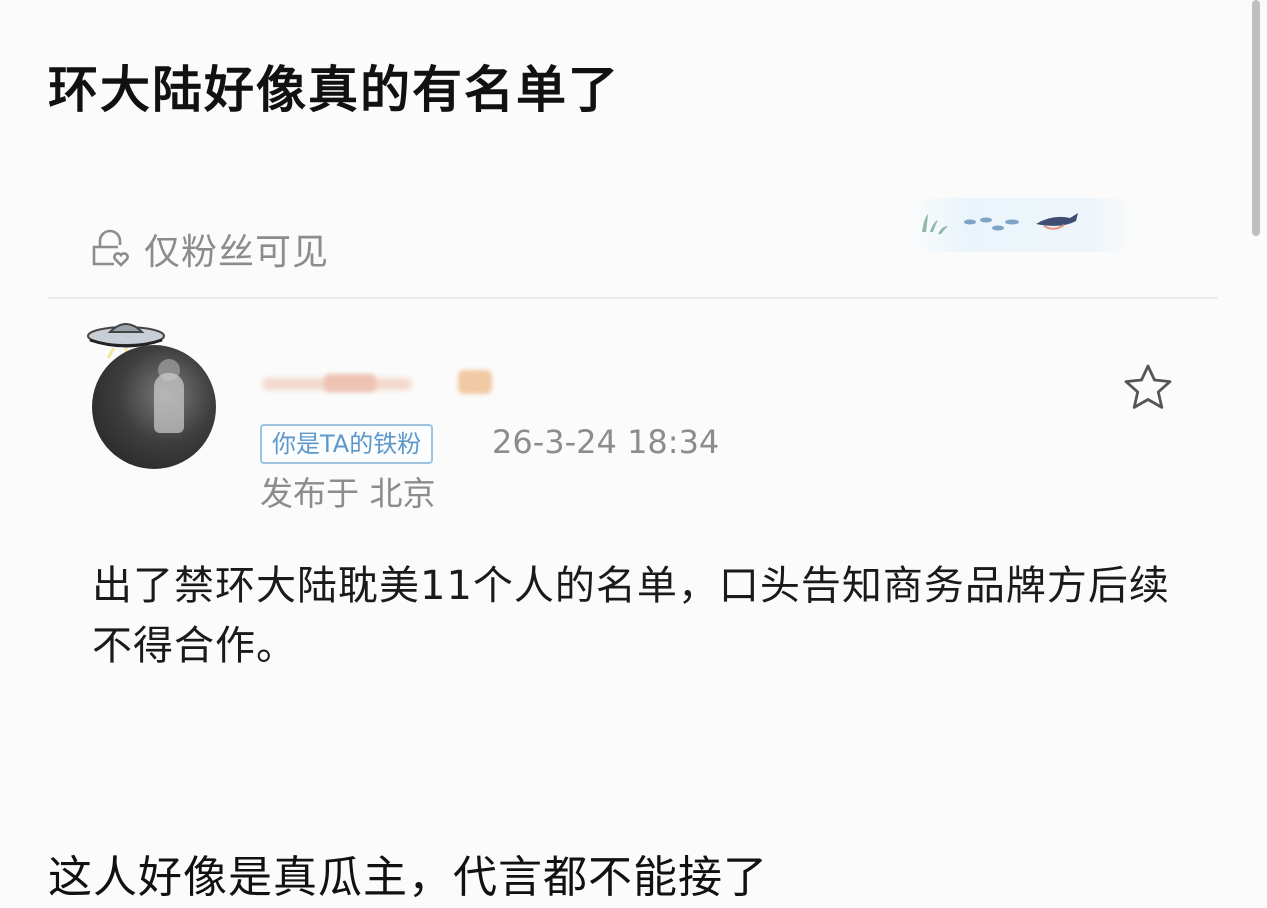  What do you see at coordinates (633, 298) in the screenshot?
I see `divider` at bounding box center [633, 298].